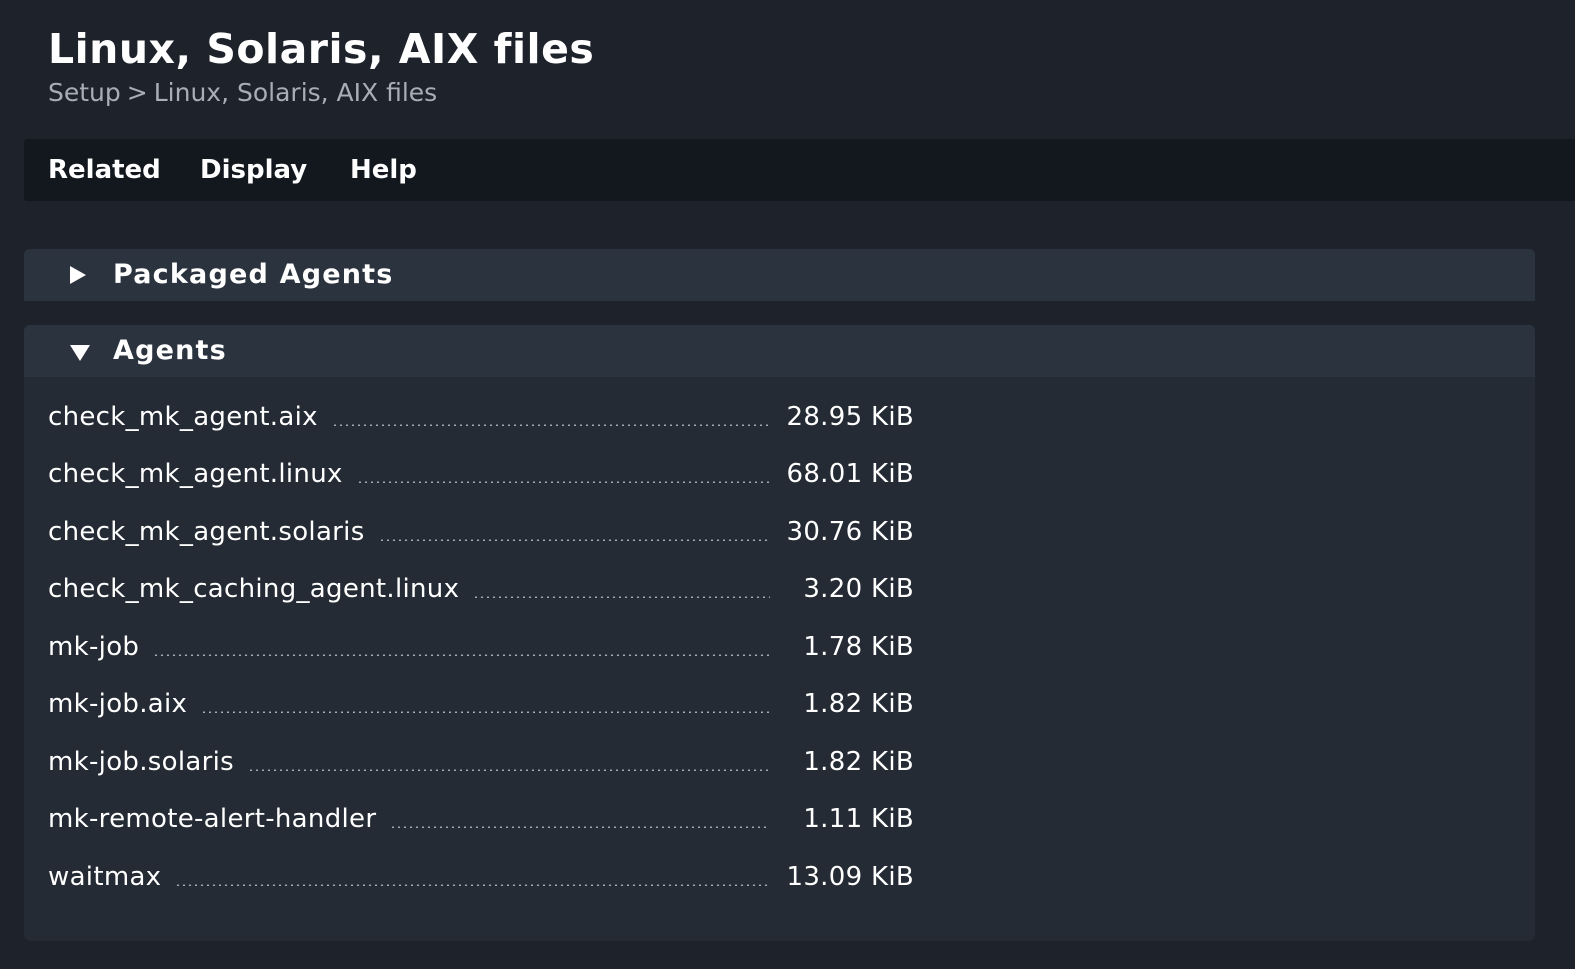  I want to click on breadcrumb: Setup > Linux, Solaris, AIX files, so click(242, 93).